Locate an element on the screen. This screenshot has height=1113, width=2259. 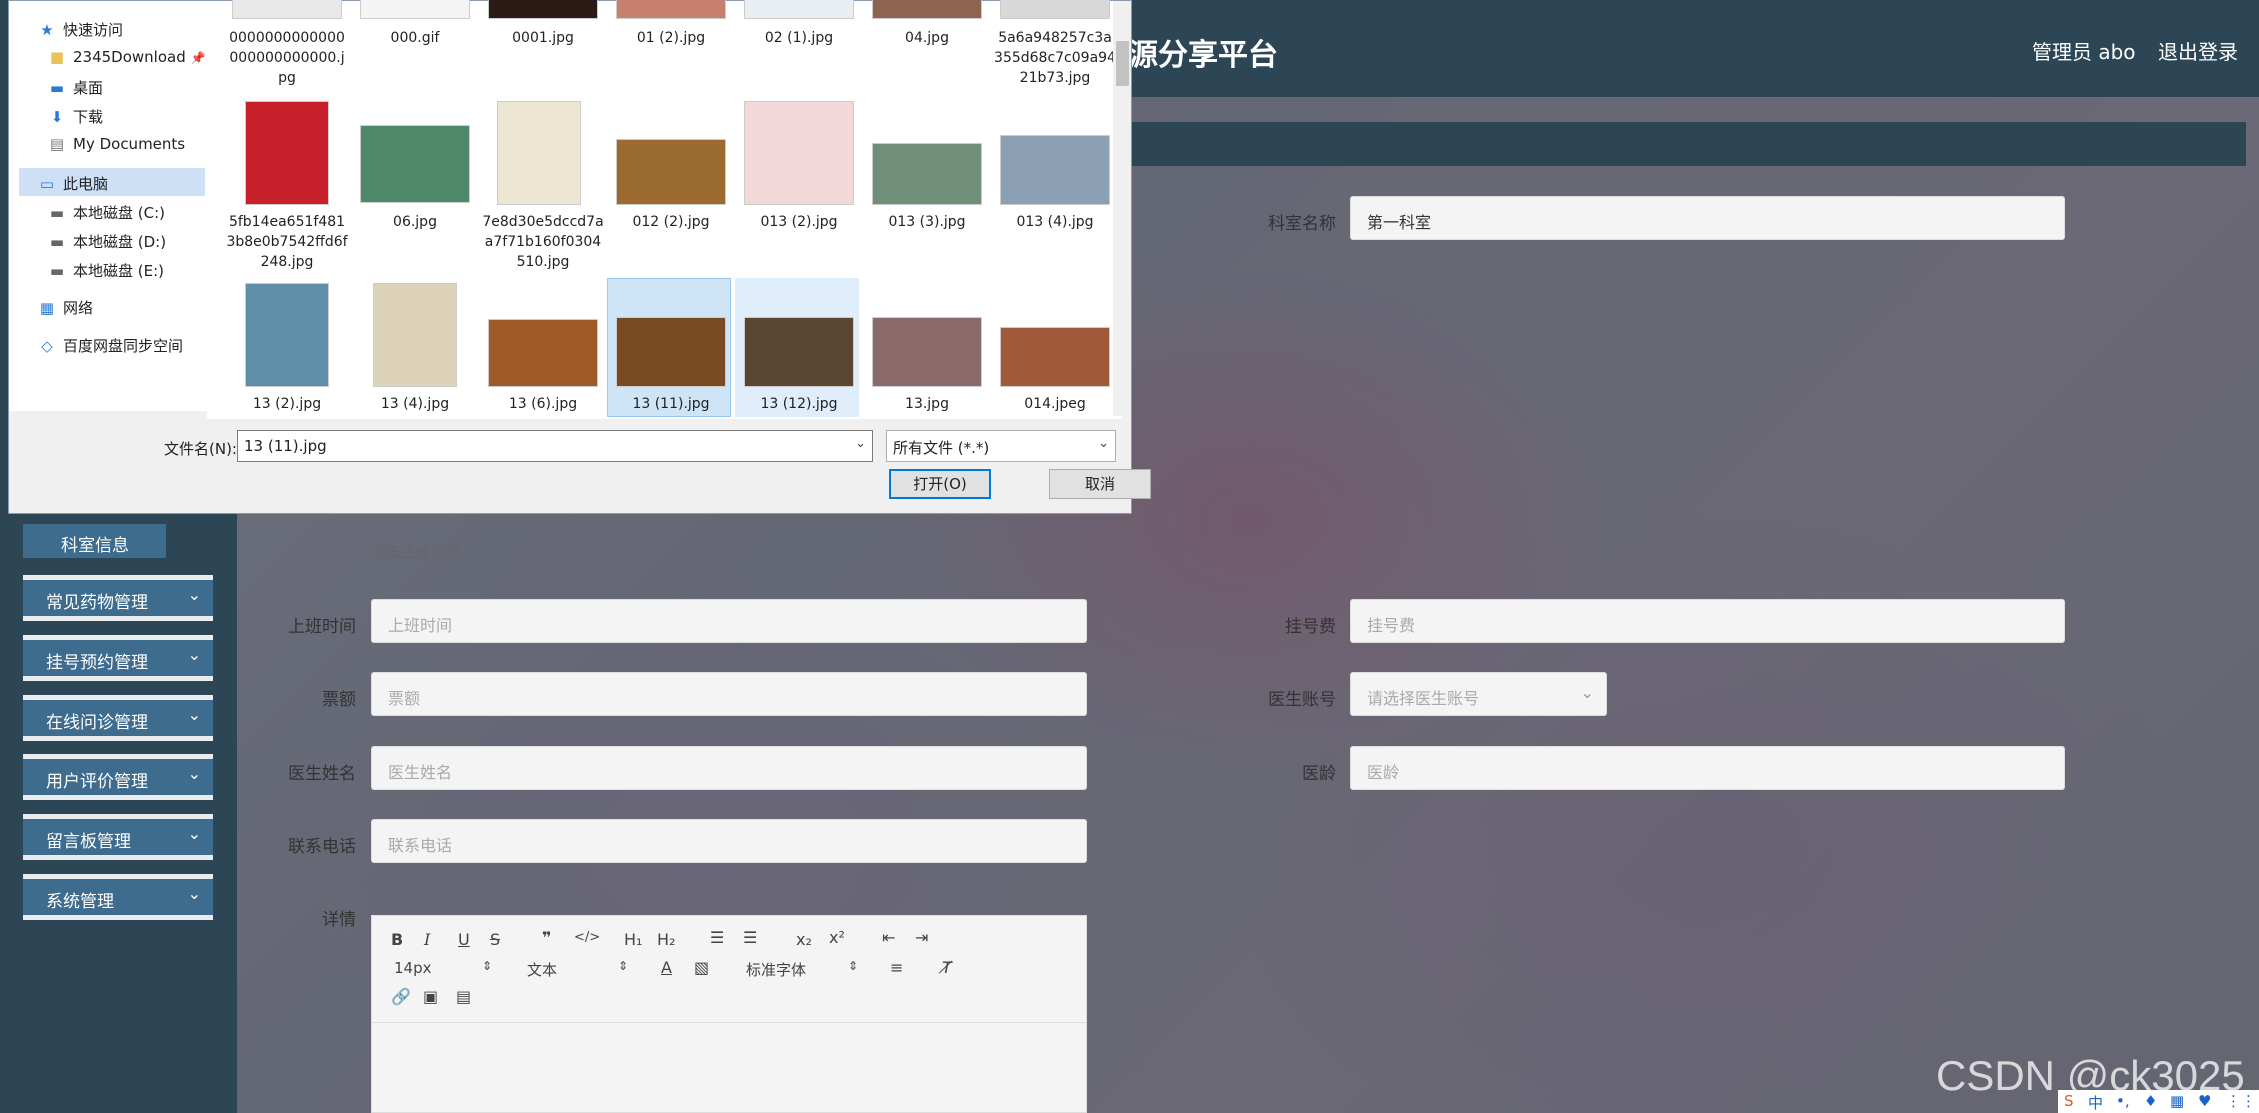
sidebar-menu-reviews: 用户评价管理 ⌄ is located at coordinates (118, 777).